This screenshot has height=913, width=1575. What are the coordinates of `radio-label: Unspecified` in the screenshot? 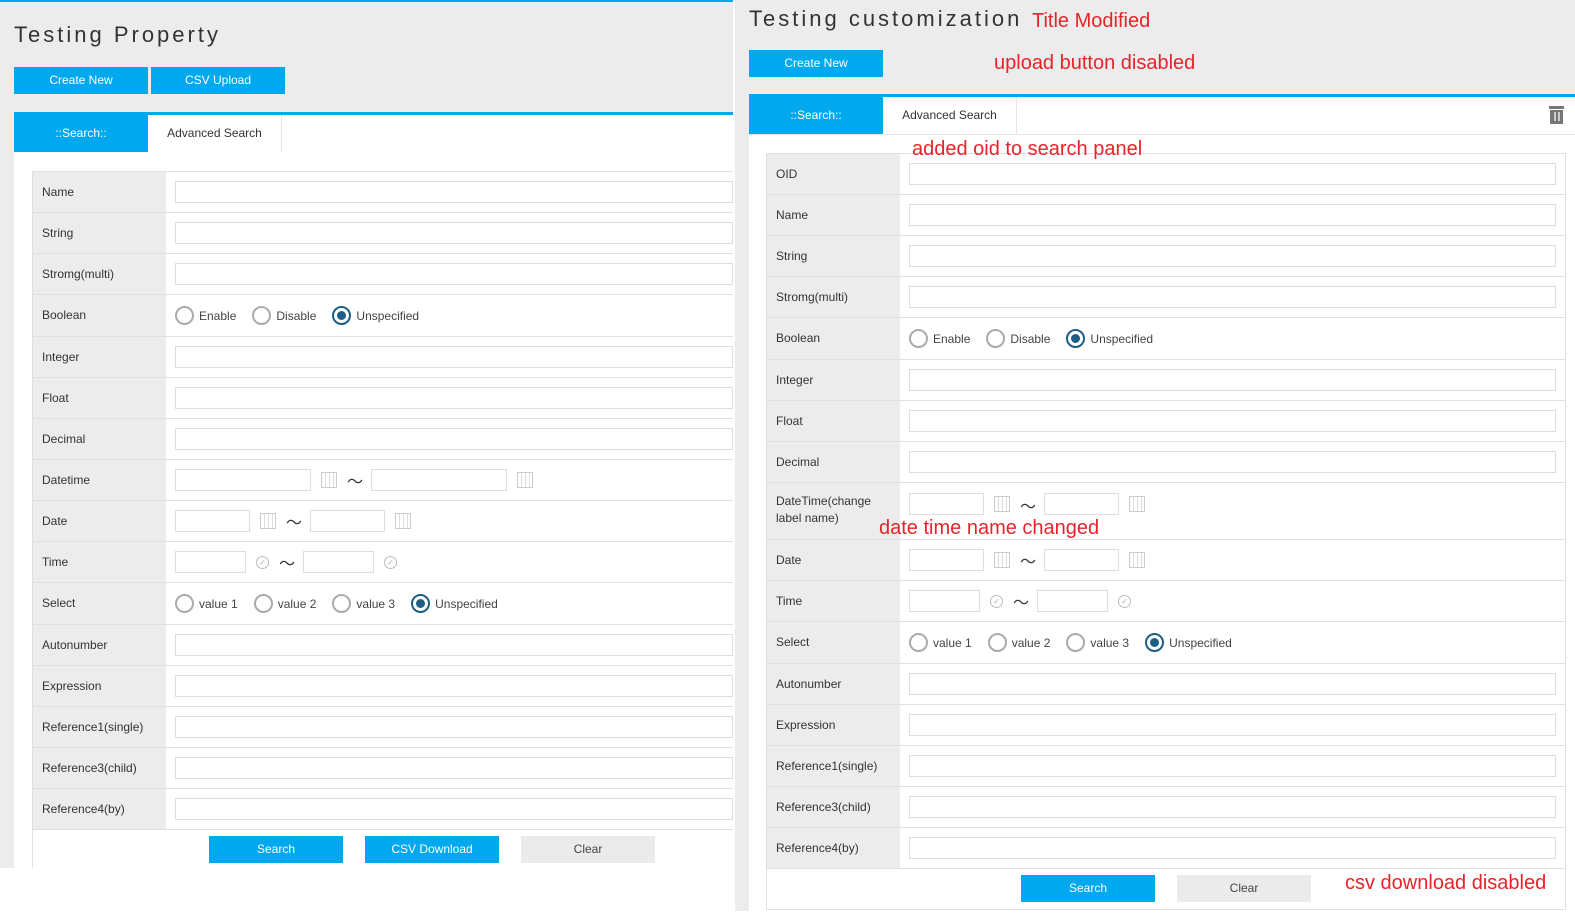 It's located at (1122, 338).